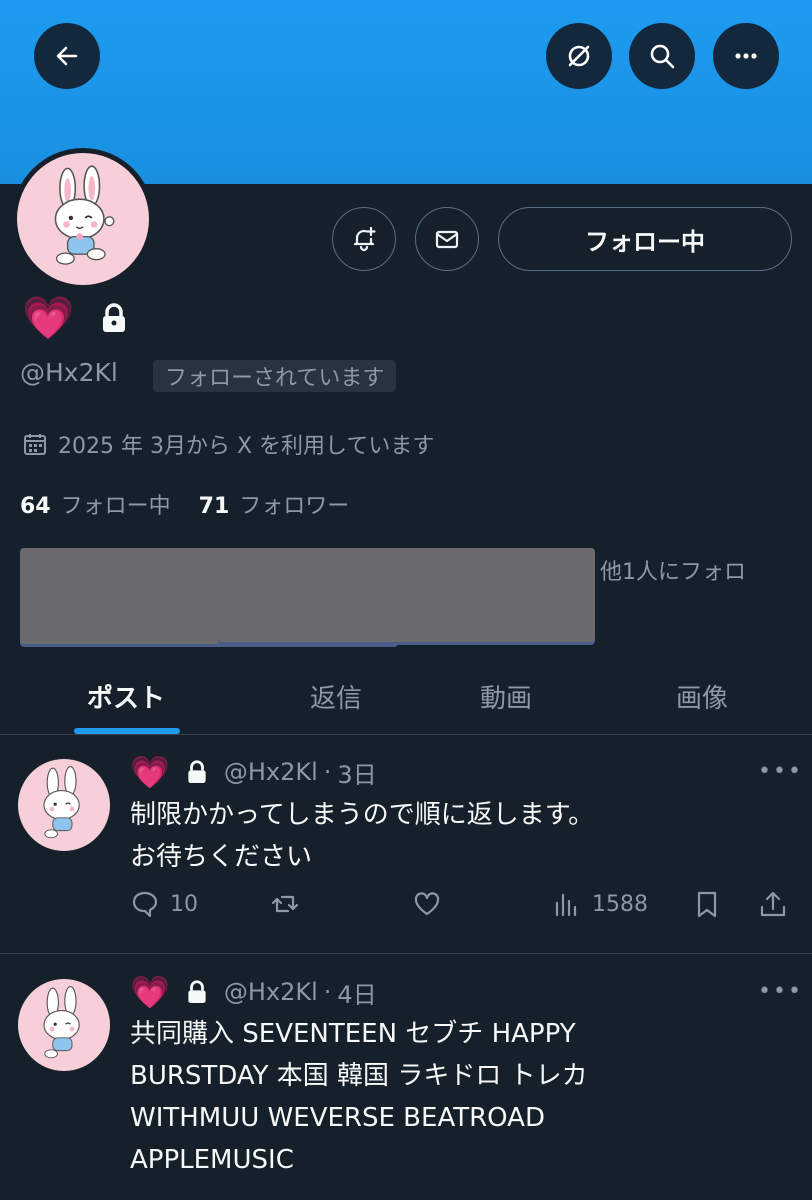 The width and height of the screenshot is (812, 1200). What do you see at coordinates (356, 992) in the screenshot?
I see `post-time: 4日` at bounding box center [356, 992].